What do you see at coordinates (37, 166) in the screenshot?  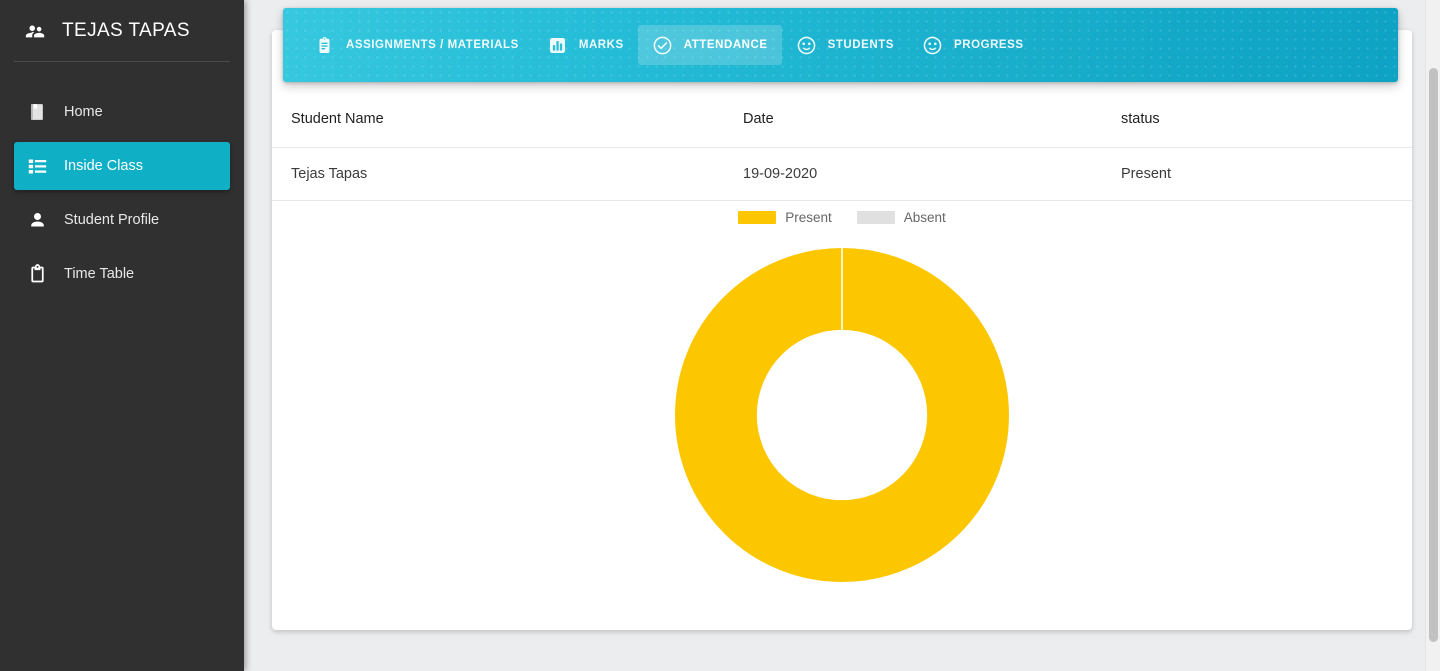 I see `list-icon` at bounding box center [37, 166].